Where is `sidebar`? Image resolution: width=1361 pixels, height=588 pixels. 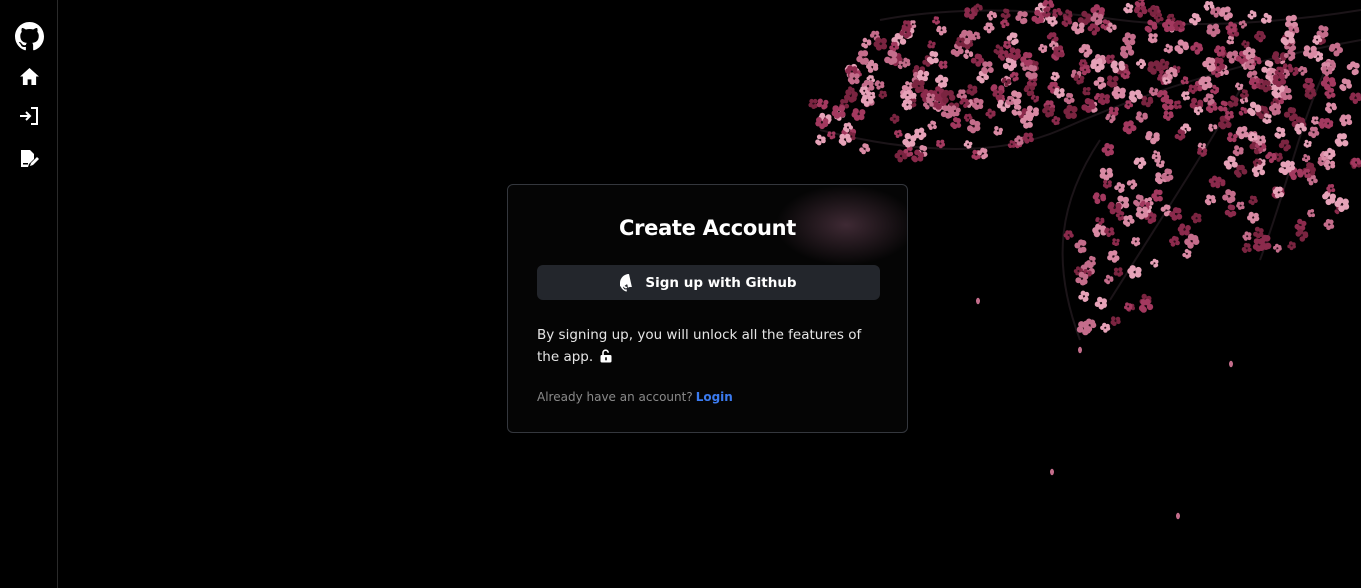
sidebar is located at coordinates (29, 294).